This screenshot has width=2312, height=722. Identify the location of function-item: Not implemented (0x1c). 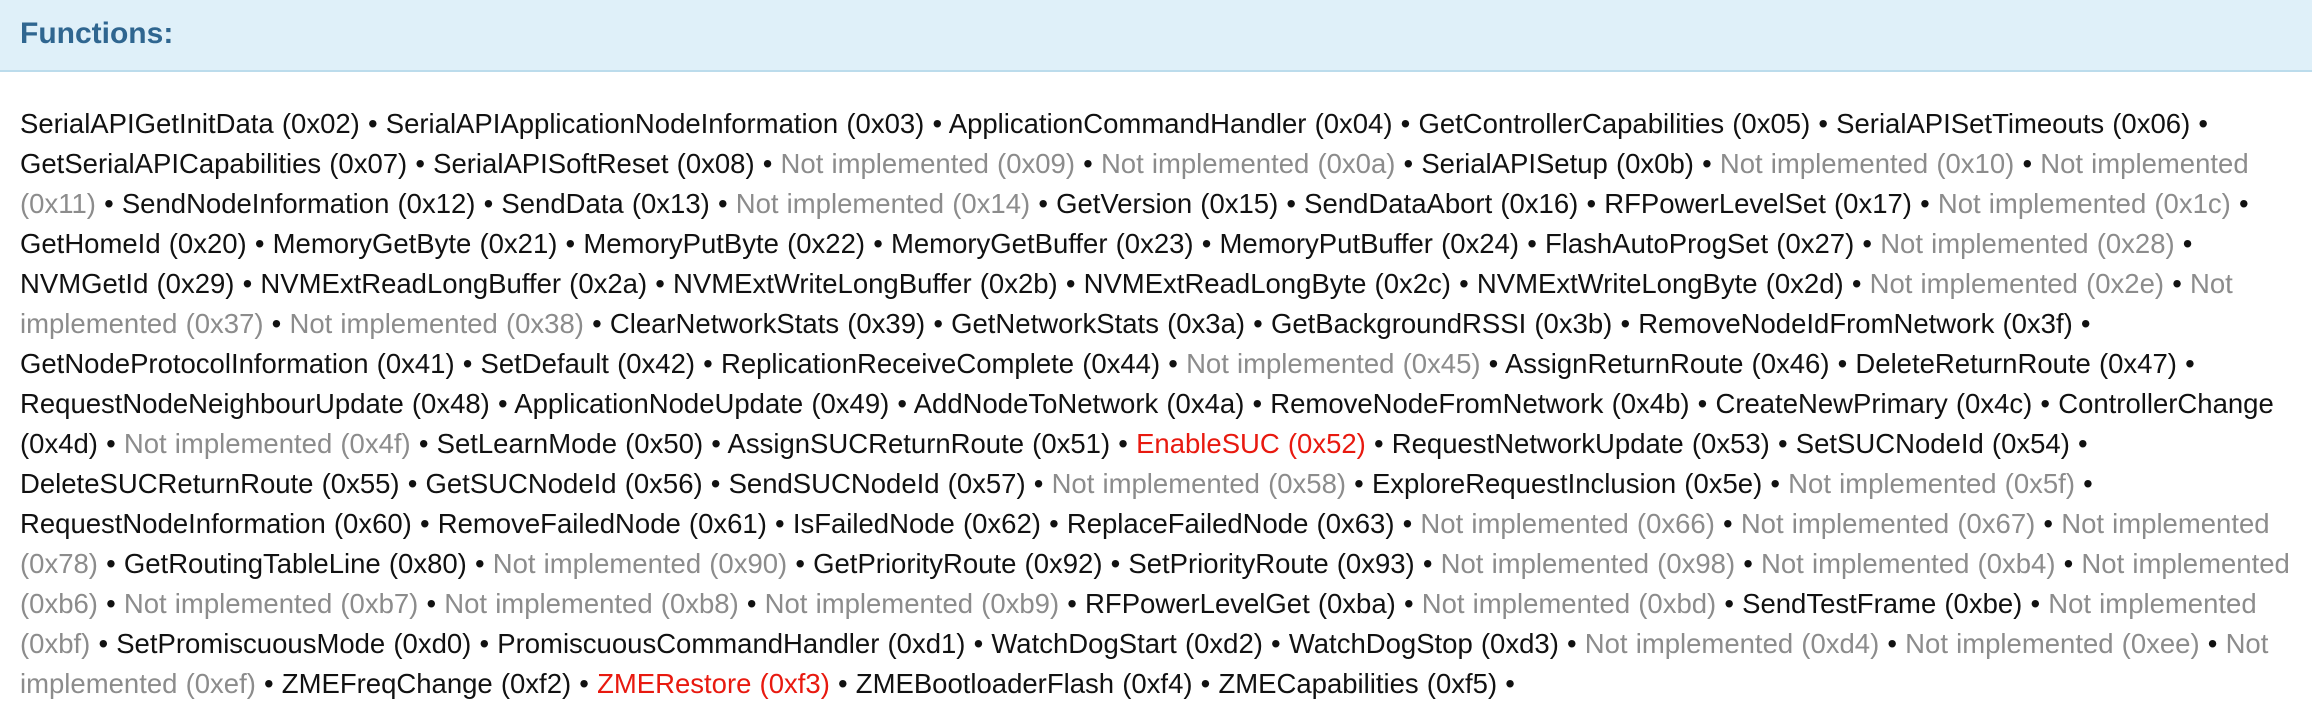
(2084, 203).